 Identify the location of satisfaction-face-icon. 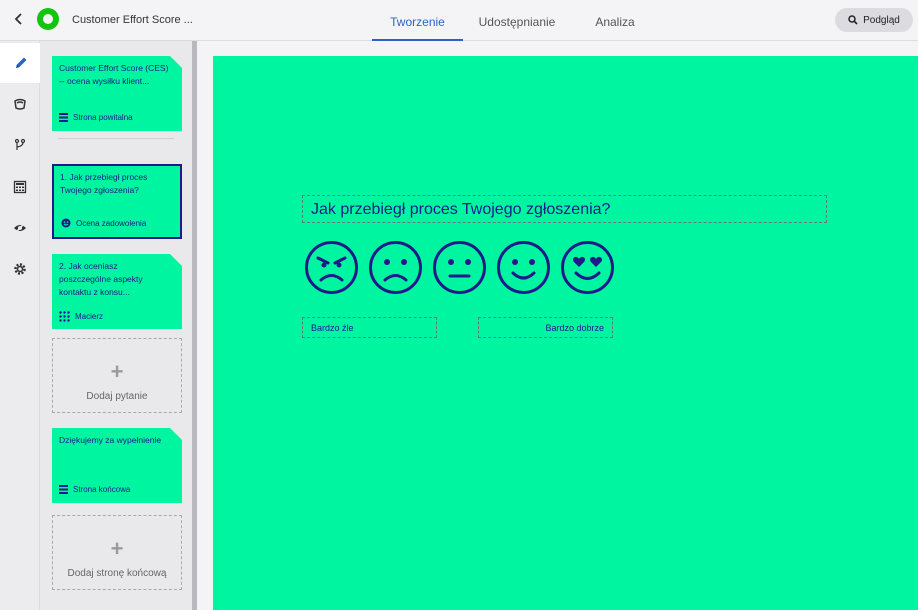
(66, 223).